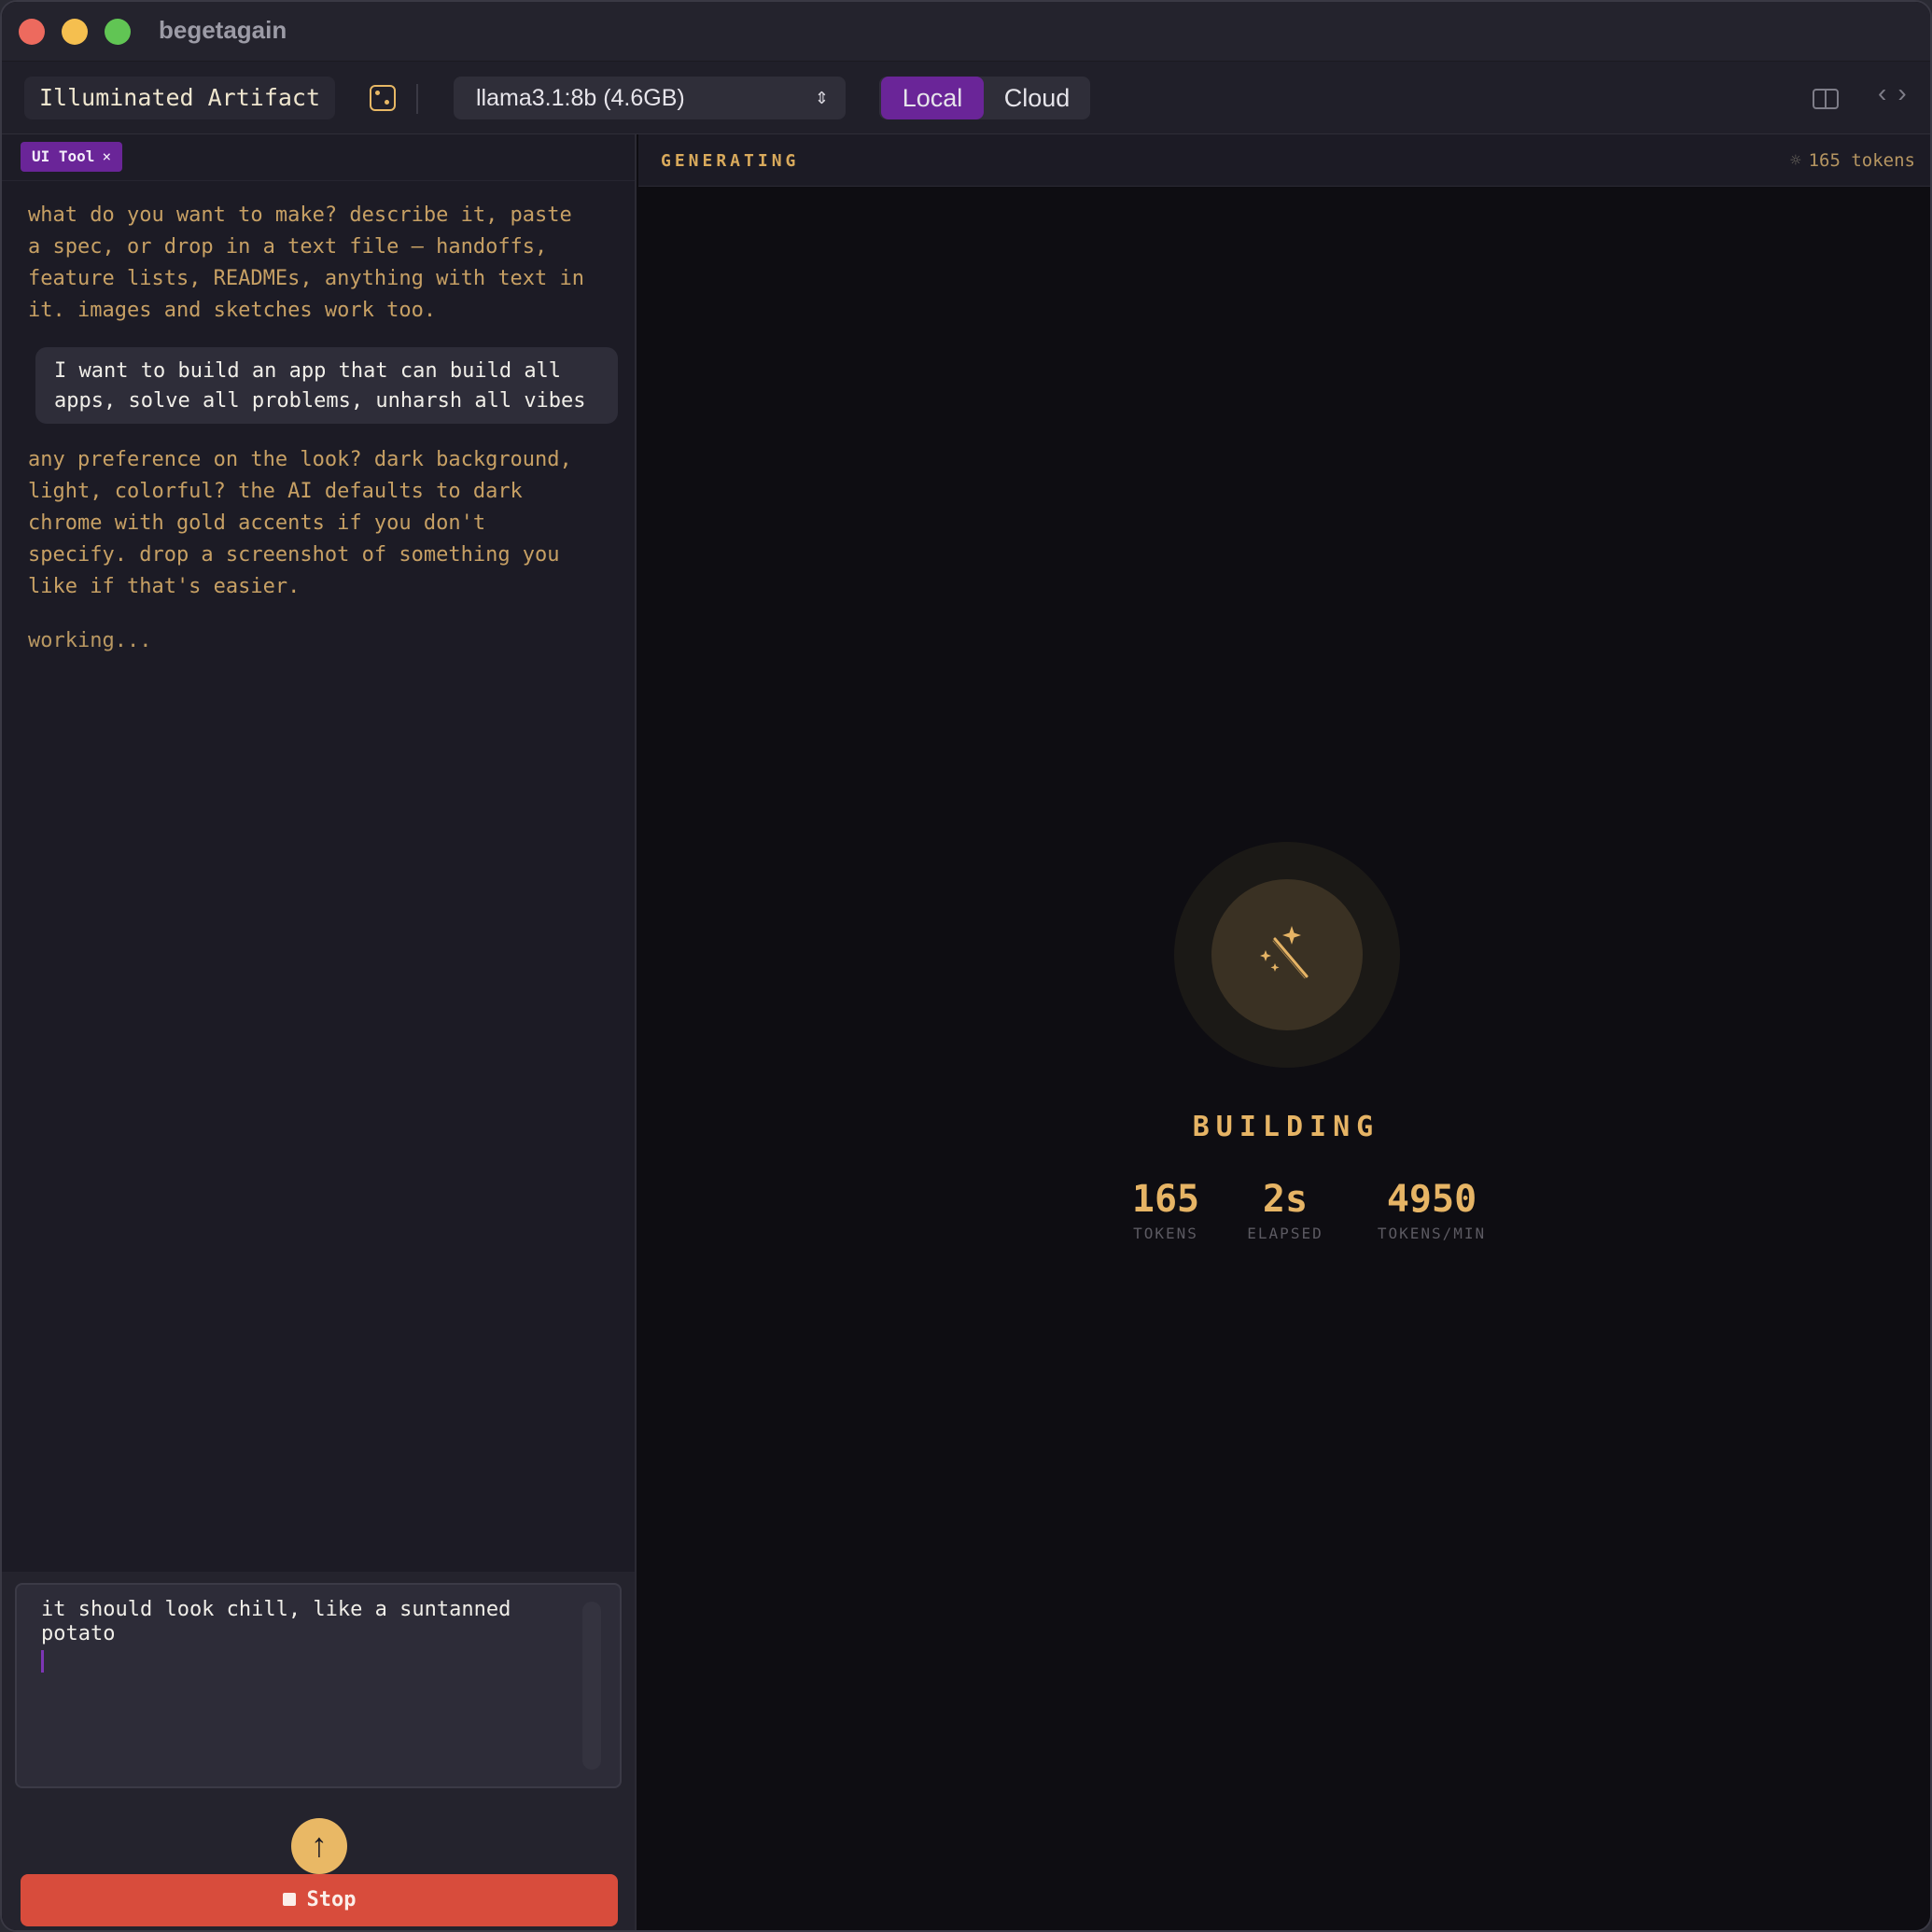  I want to click on stop-square-icon, so click(289, 1899).